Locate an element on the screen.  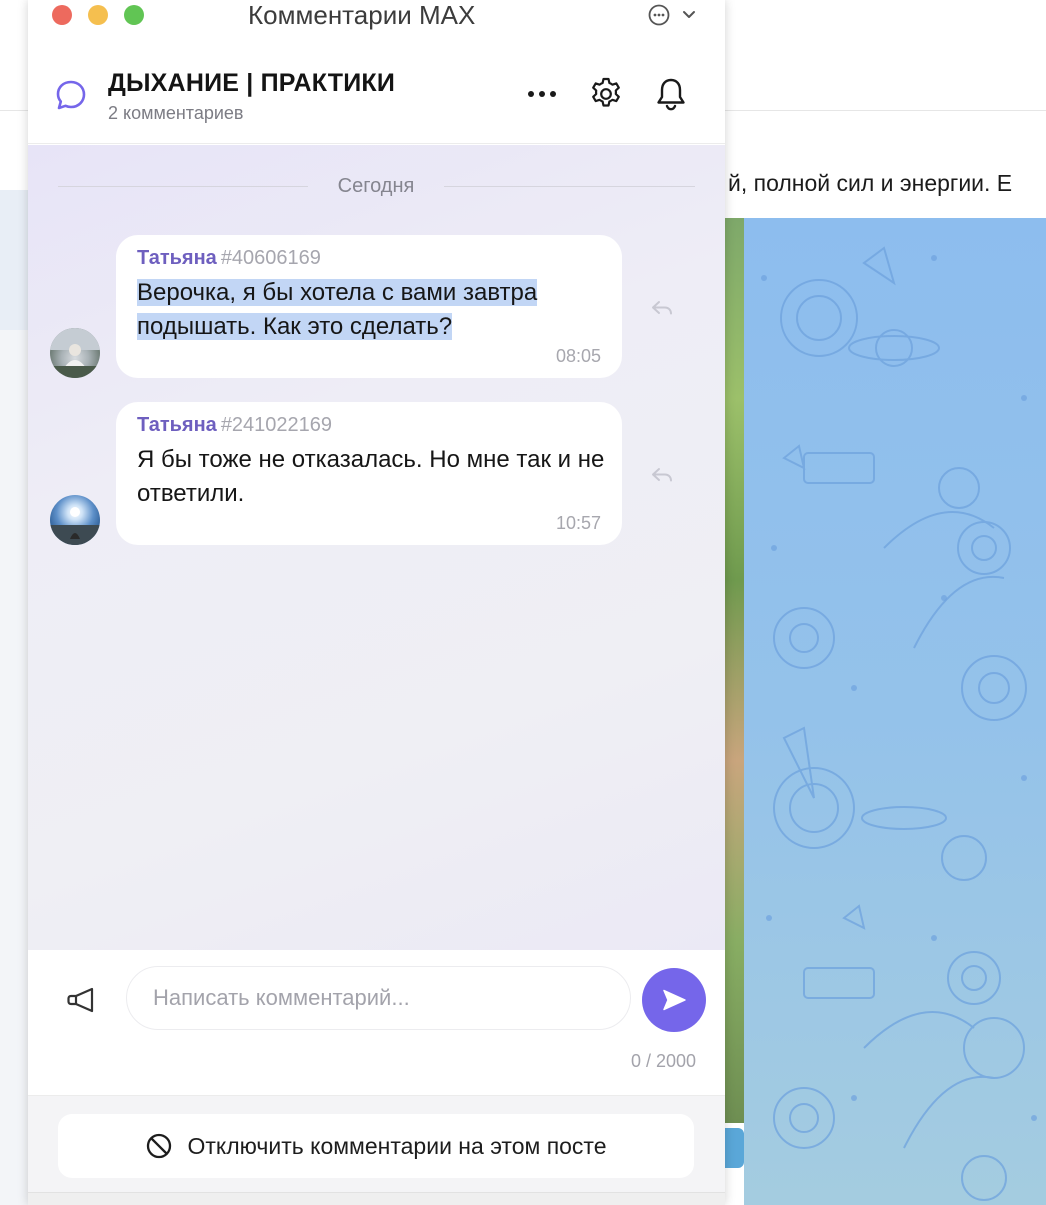
comment-author: Татьяна #40606169 is located at coordinates (229, 258).